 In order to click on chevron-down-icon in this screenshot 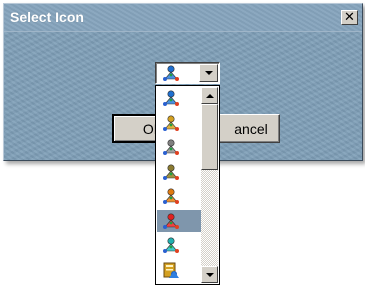, I will do `click(208, 73)`.